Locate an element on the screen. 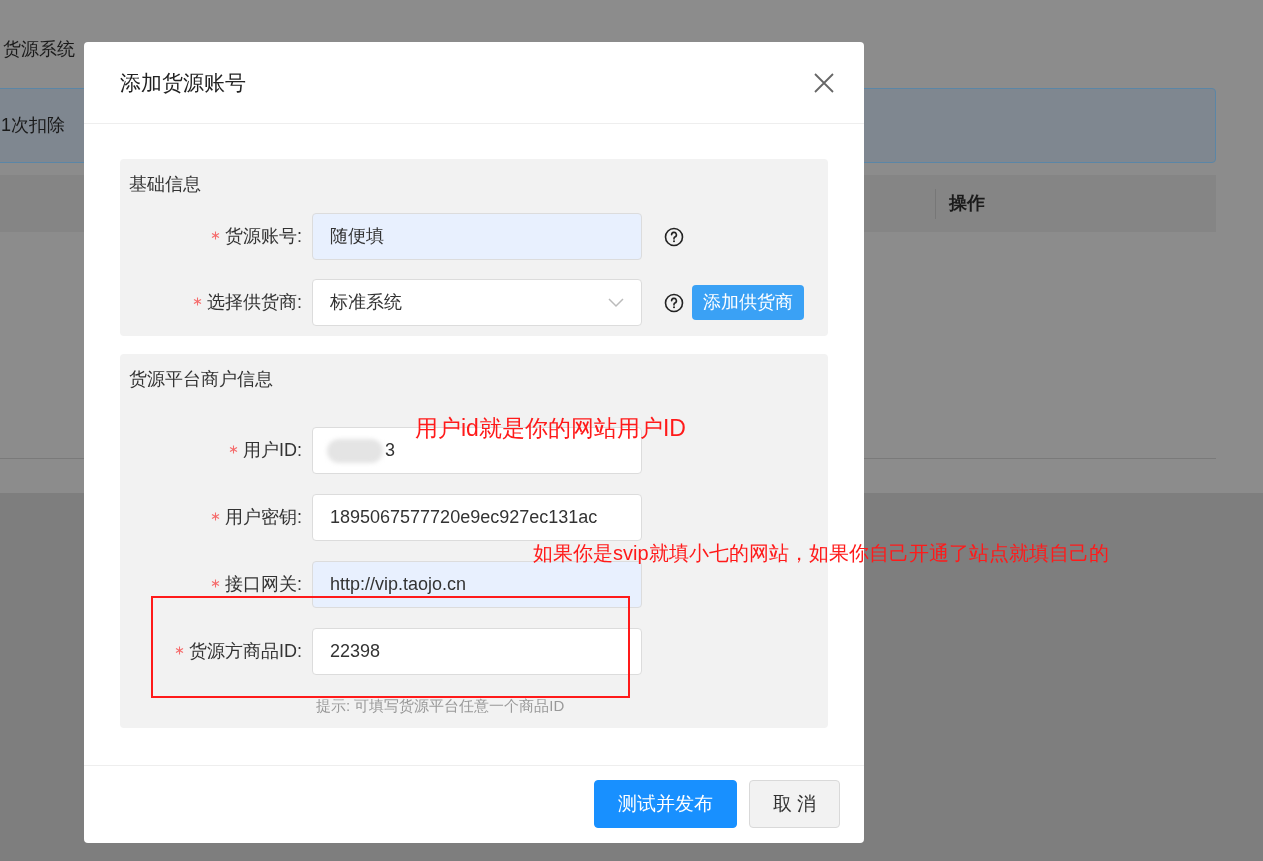 This screenshot has height=861, width=1263. field-label: 用户密钥: is located at coordinates (263, 517).